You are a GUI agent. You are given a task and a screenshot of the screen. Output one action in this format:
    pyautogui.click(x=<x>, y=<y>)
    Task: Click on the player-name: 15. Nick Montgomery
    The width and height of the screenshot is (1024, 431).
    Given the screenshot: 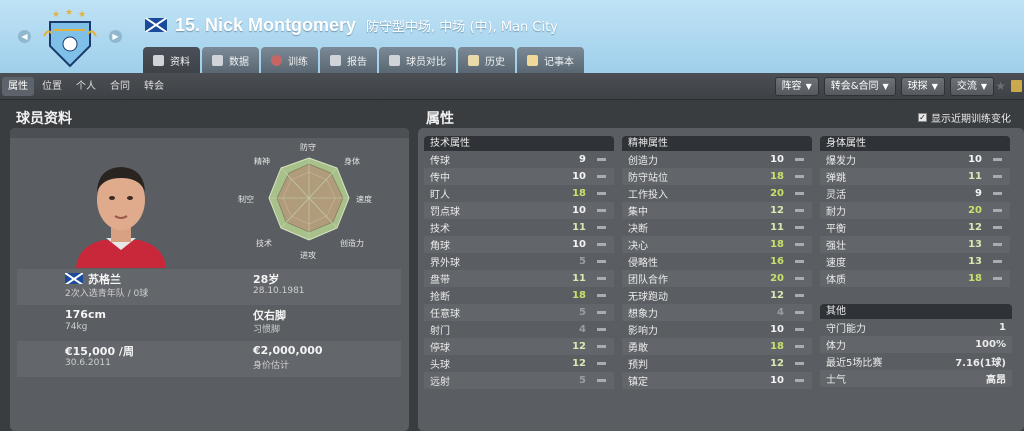 What is the action you would take?
    pyautogui.click(x=266, y=24)
    